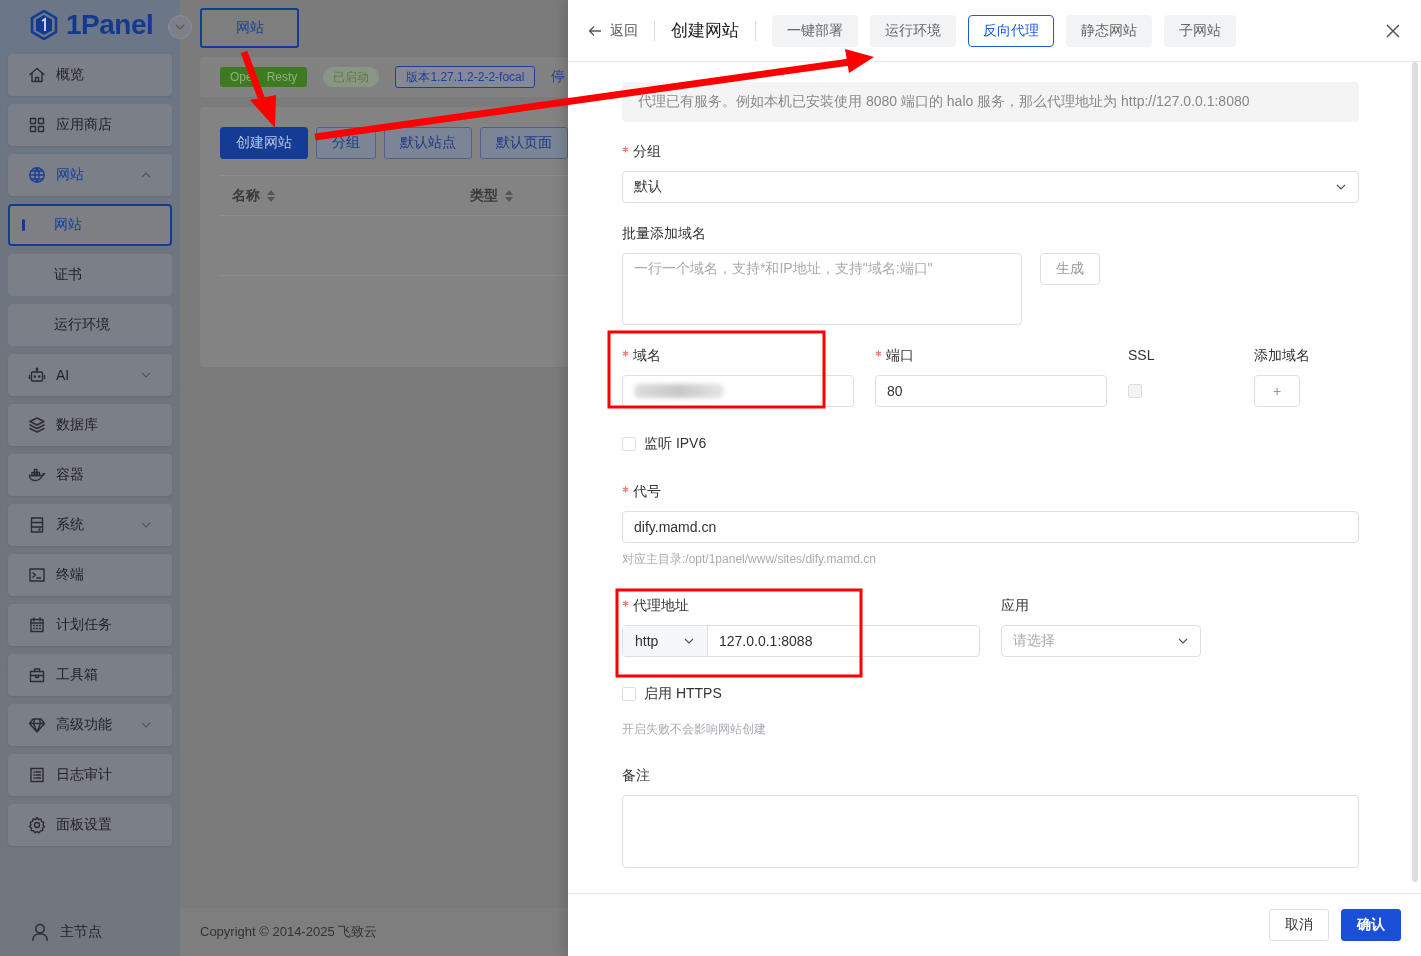  Describe the element at coordinates (705, 31) in the screenshot. I see `drawer-title: 创建网站` at that location.